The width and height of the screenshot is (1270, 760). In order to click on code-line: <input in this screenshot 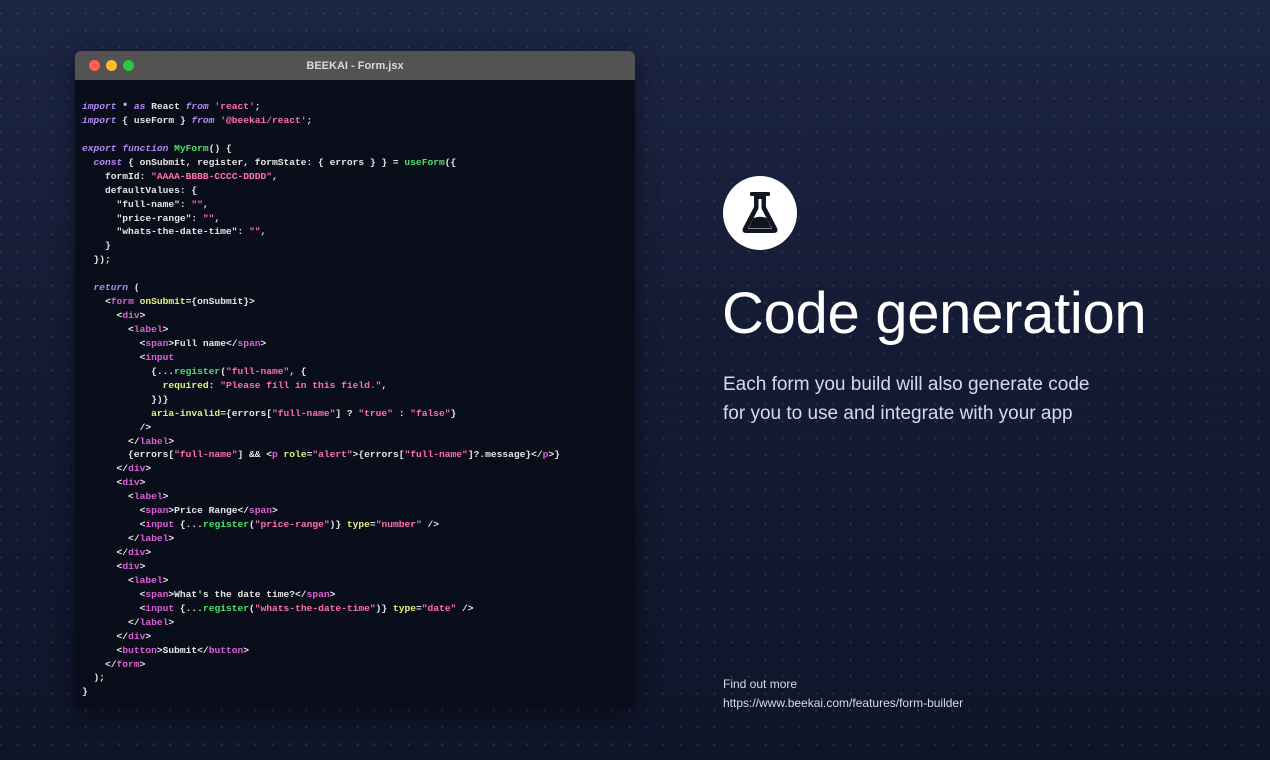, I will do `click(358, 358)`.